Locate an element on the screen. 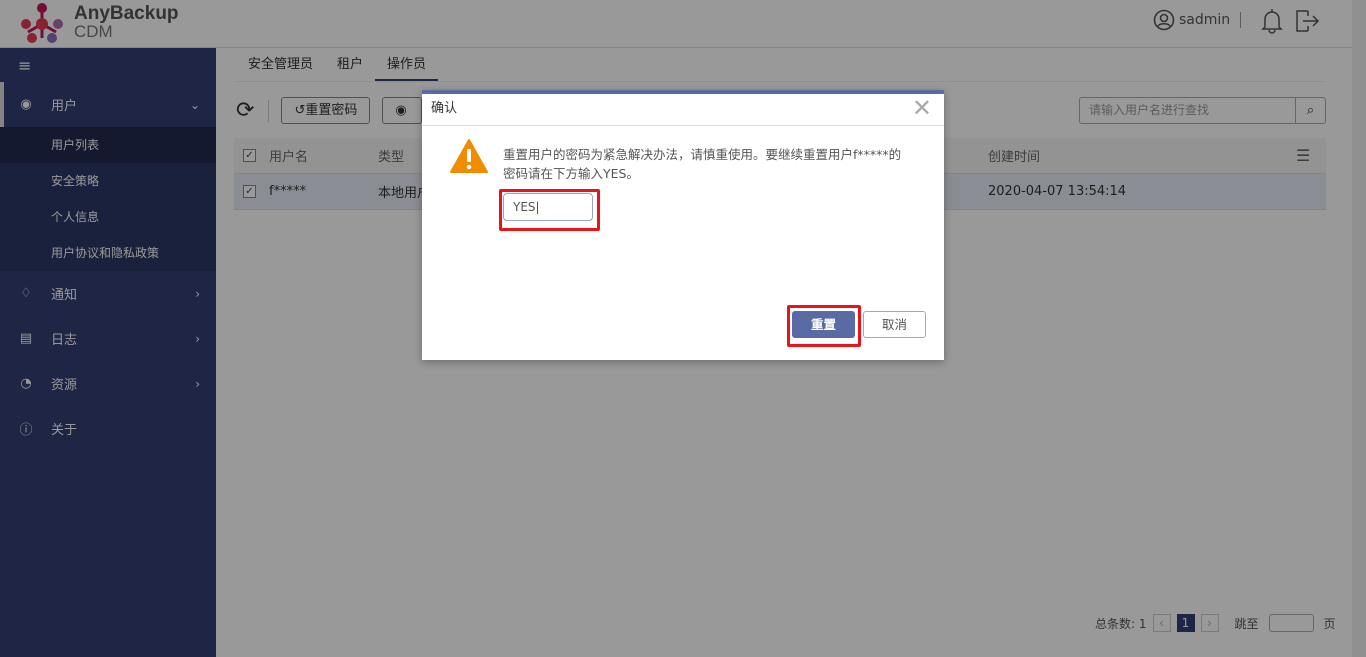  cancel-button: 取消 is located at coordinates (894, 324).